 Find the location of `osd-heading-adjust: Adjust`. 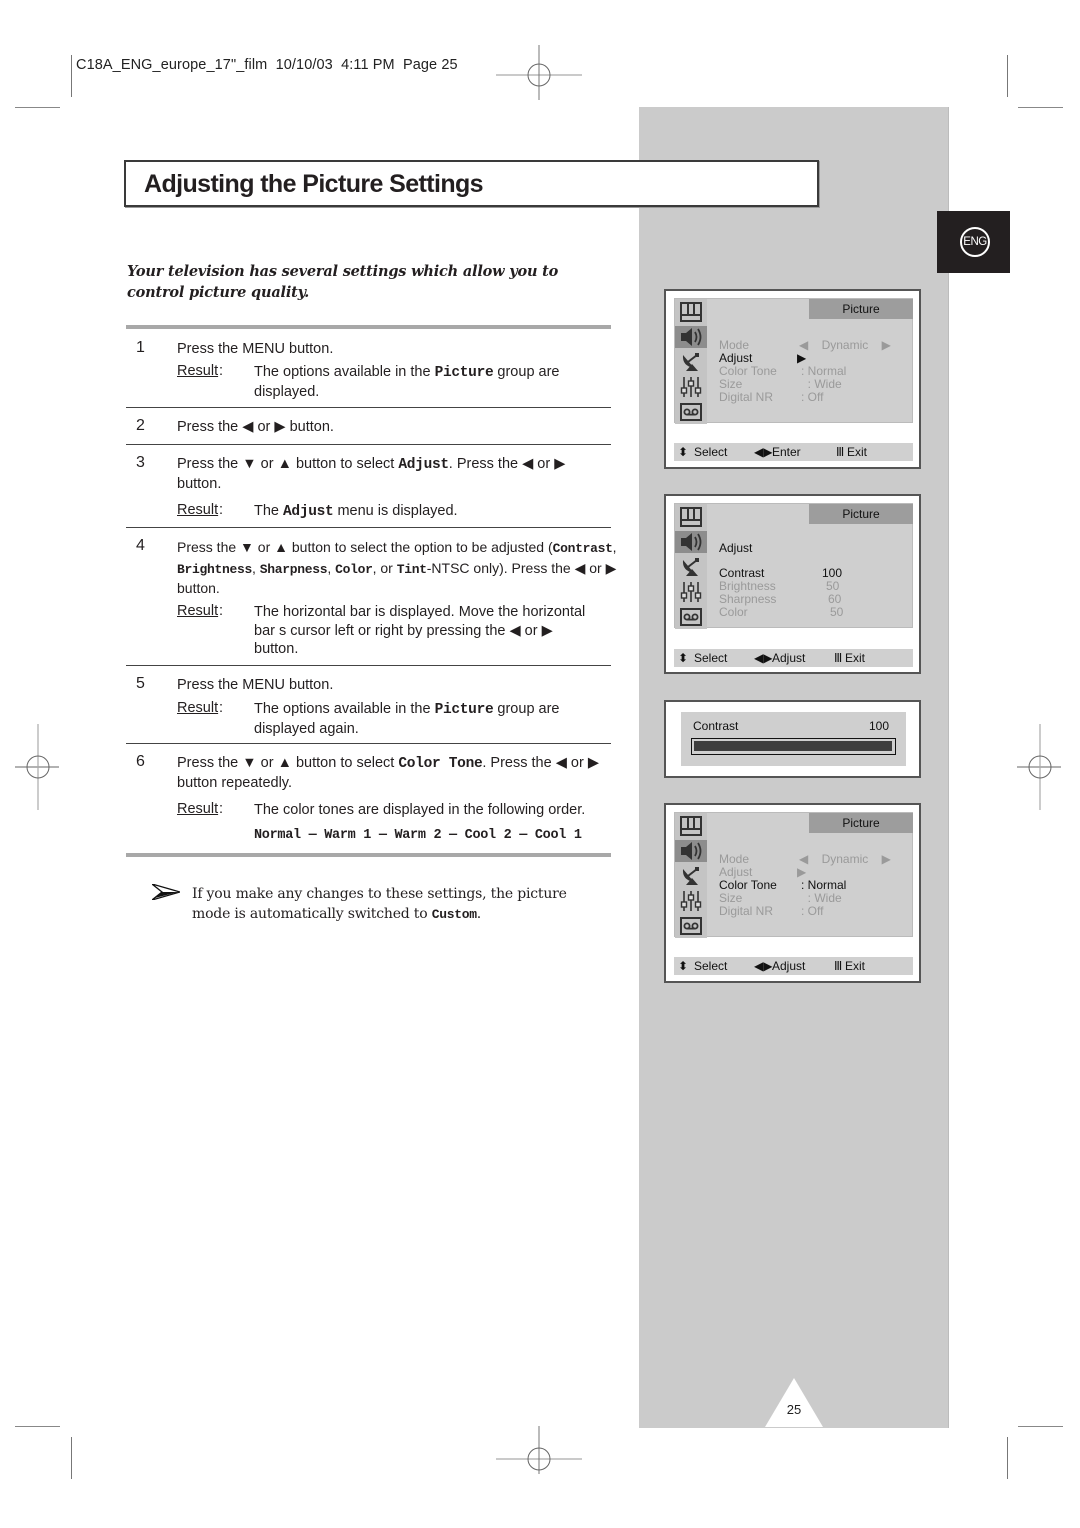

osd-heading-adjust: Adjust is located at coordinates (736, 548).